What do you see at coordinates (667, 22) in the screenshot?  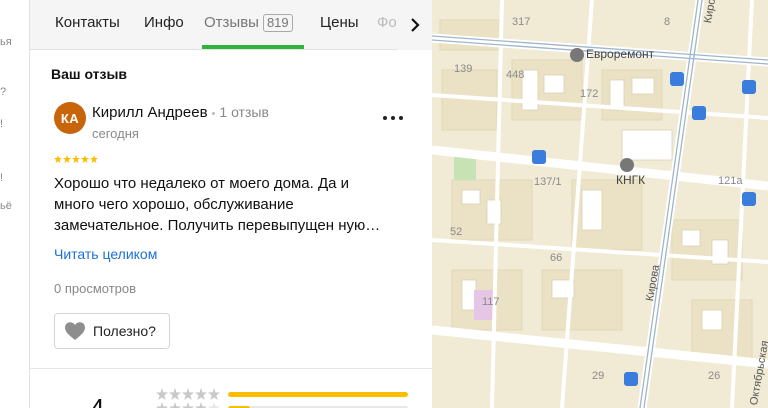 I see `map-building-number: 8` at bounding box center [667, 22].